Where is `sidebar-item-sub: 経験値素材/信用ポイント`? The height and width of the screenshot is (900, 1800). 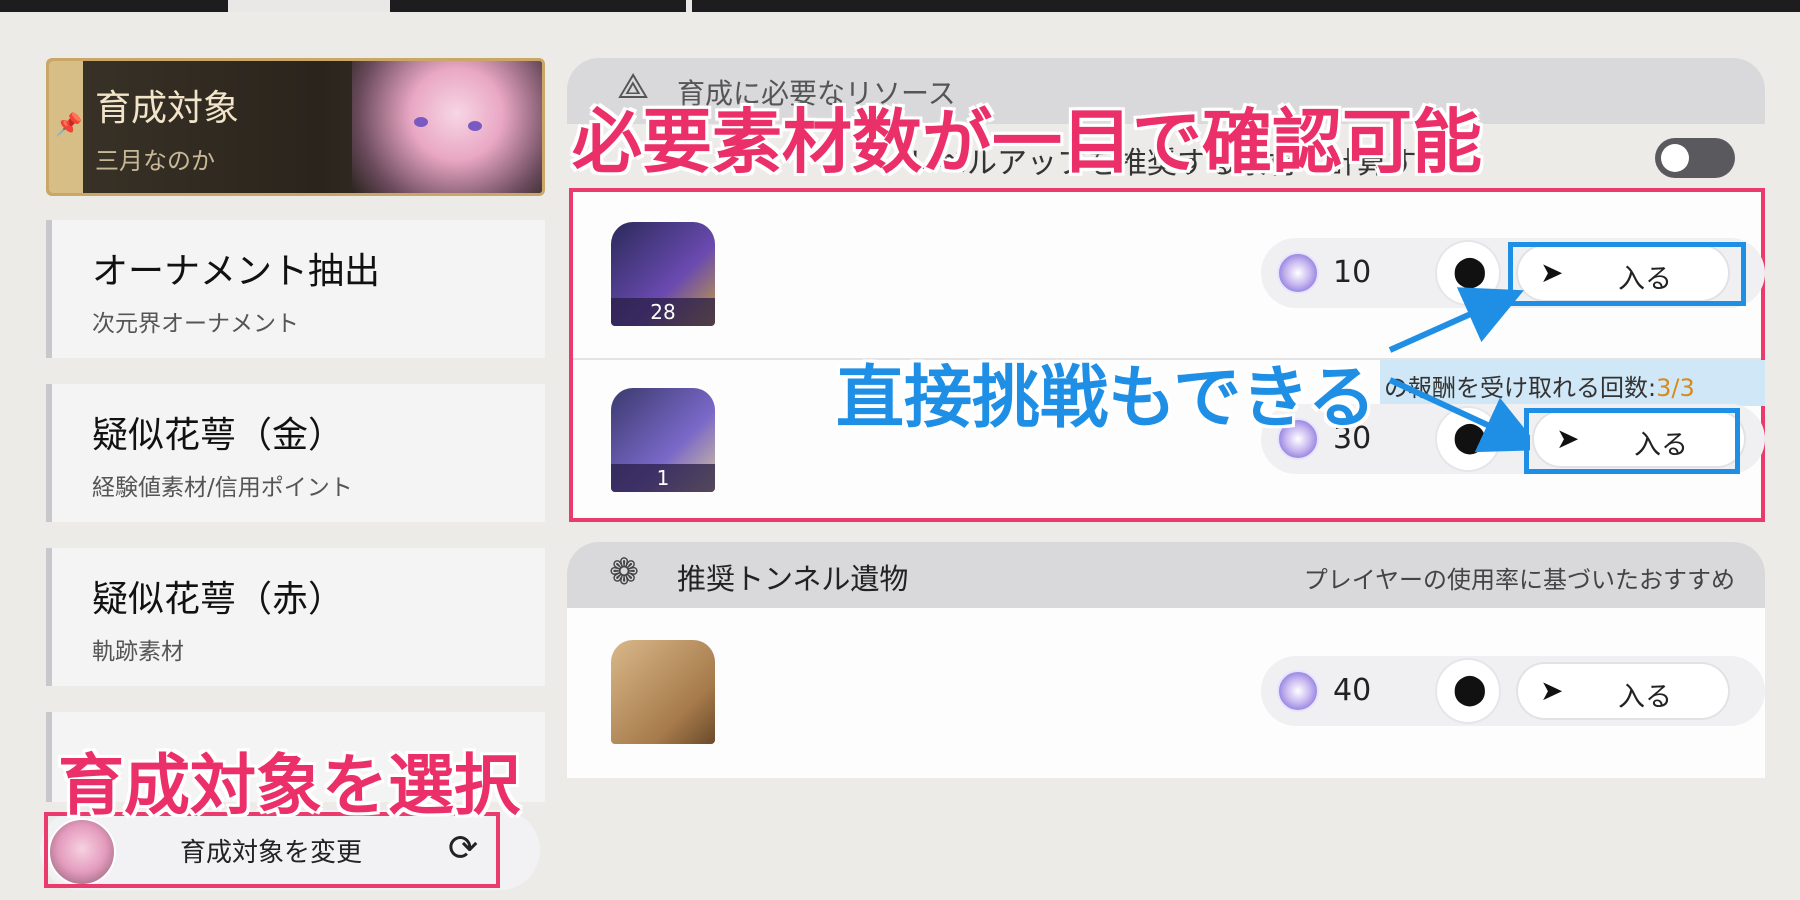
sidebar-item-sub: 経験値素材/信用ポイント is located at coordinates (222, 488).